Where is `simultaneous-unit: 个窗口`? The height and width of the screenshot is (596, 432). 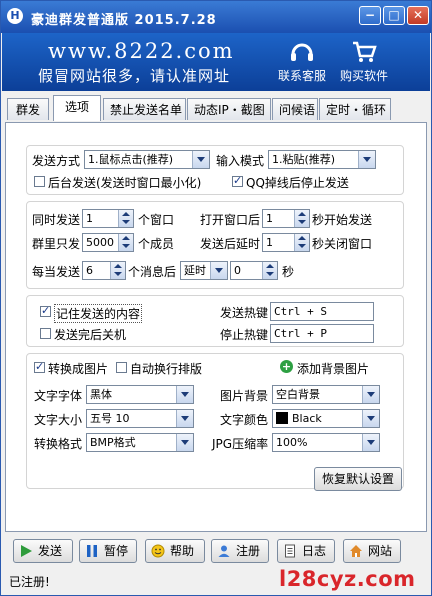 simultaneous-unit: 个窗口 is located at coordinates (156, 220).